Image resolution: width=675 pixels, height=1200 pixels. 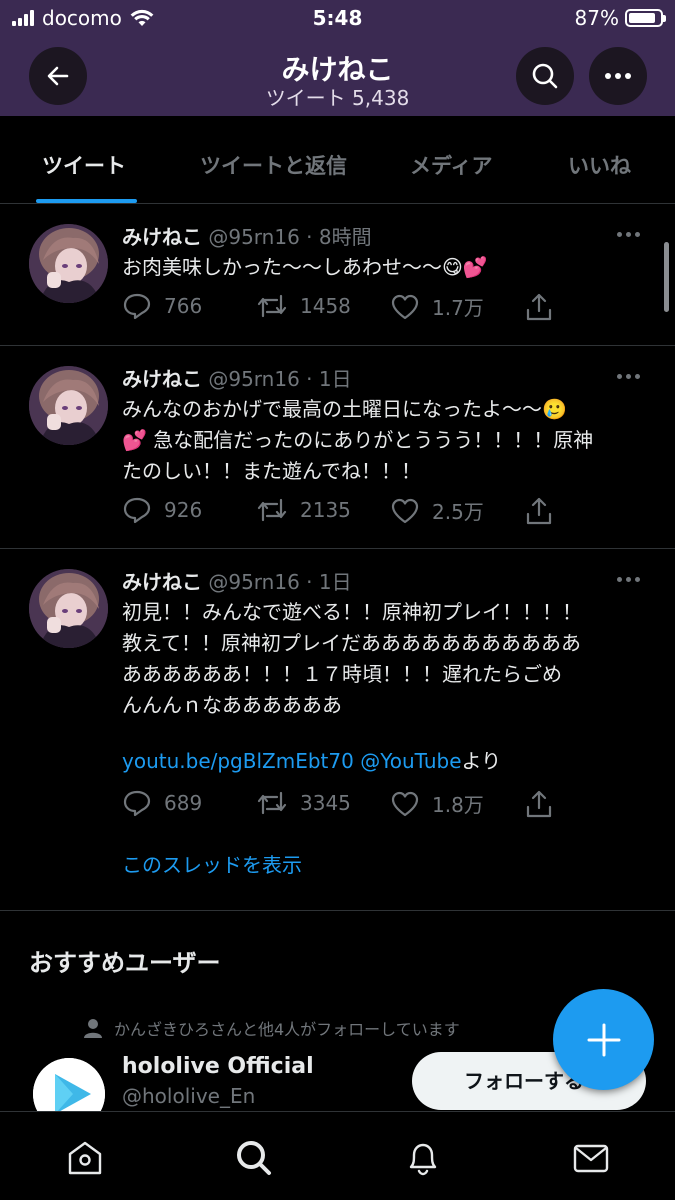 What do you see at coordinates (162, 510) in the screenshot?
I see `reply-button: 926` at bounding box center [162, 510].